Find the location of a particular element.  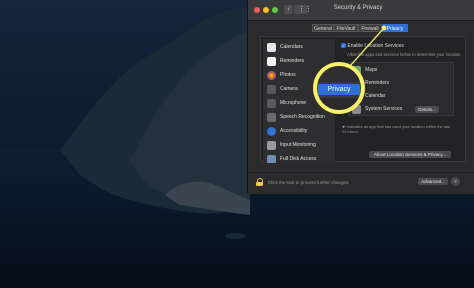

callout-privacy-tab: Privacy is located at coordinates (339, 89).